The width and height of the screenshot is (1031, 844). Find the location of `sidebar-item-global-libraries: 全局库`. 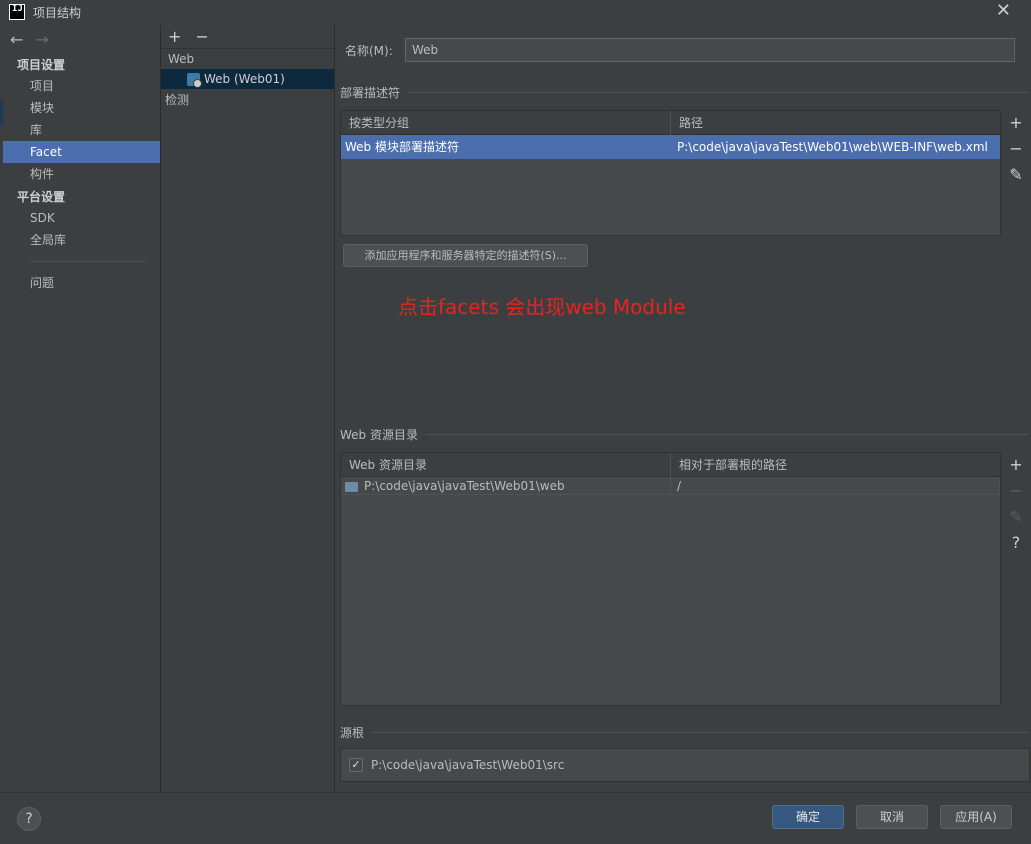

sidebar-item-global-libraries: 全局库 is located at coordinates (81, 240).